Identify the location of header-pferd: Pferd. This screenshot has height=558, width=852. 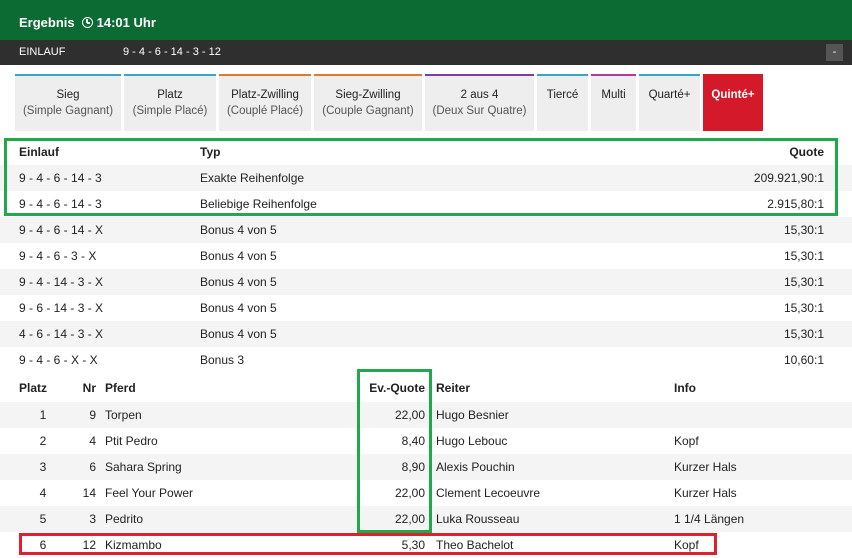
(120, 388).